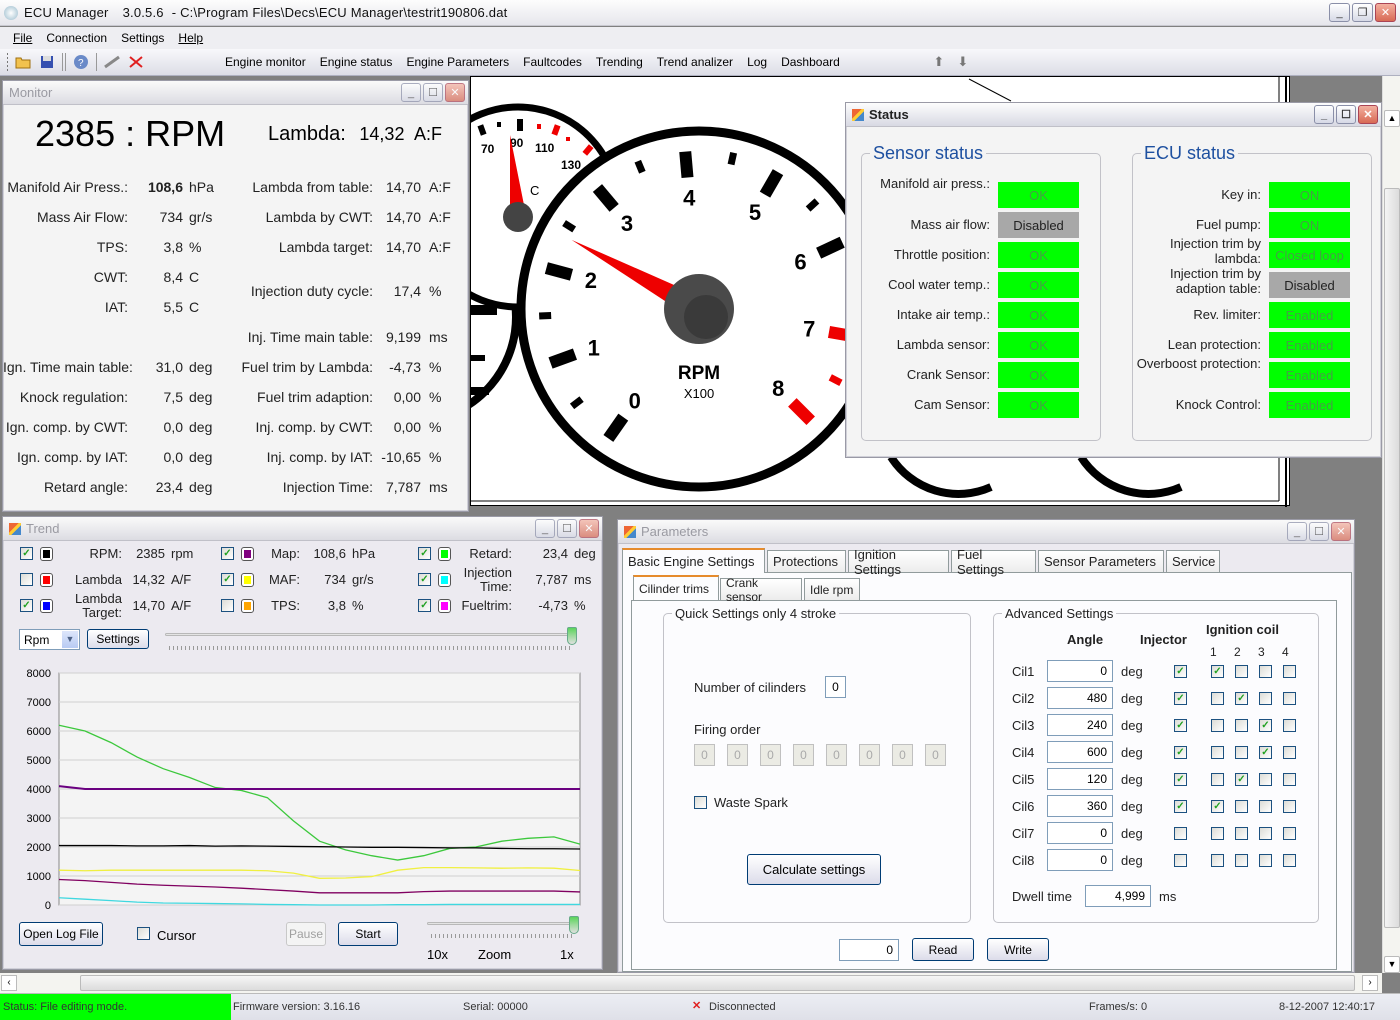 The width and height of the screenshot is (1400, 1020). I want to click on cylinder-angle-input: 600, so click(1080, 752).